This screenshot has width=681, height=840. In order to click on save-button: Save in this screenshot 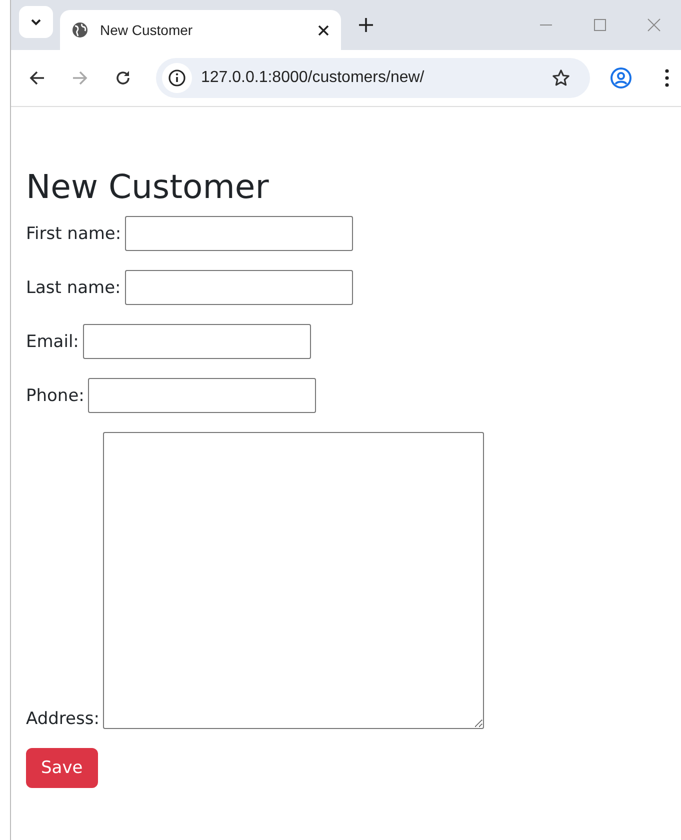, I will do `click(62, 768)`.